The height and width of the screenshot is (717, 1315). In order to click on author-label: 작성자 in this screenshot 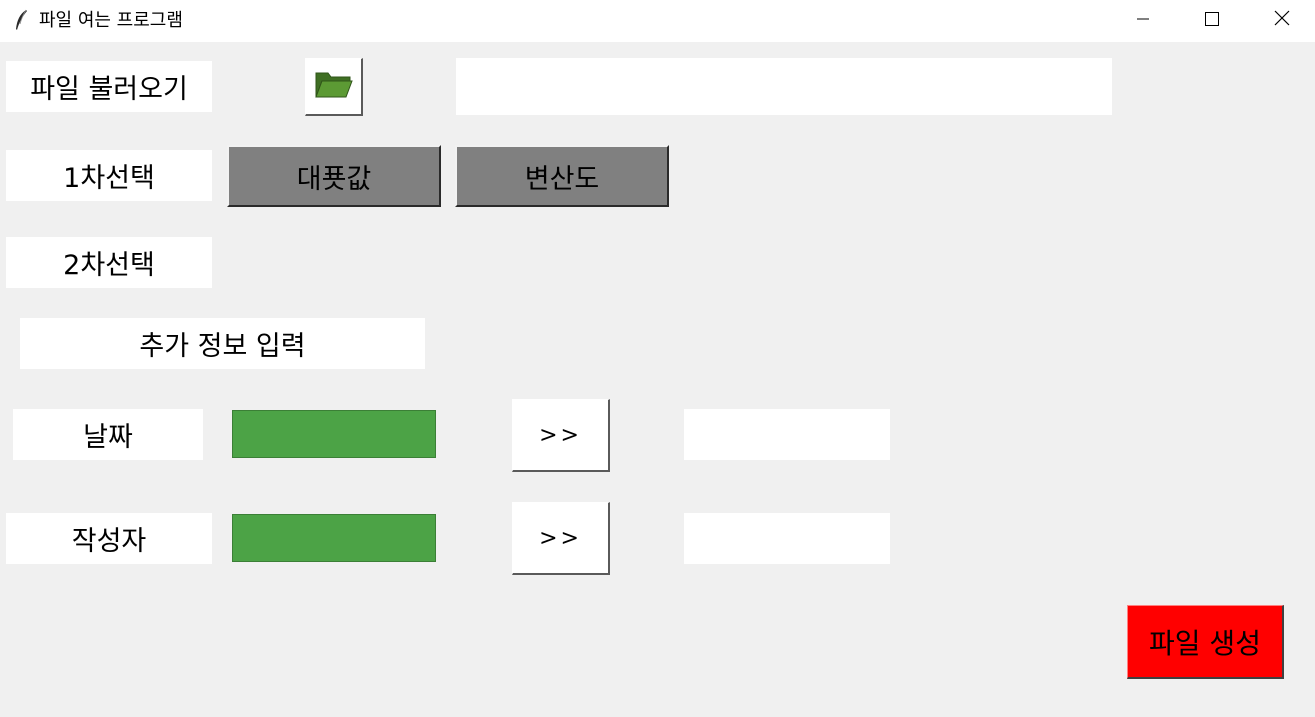, I will do `click(109, 538)`.